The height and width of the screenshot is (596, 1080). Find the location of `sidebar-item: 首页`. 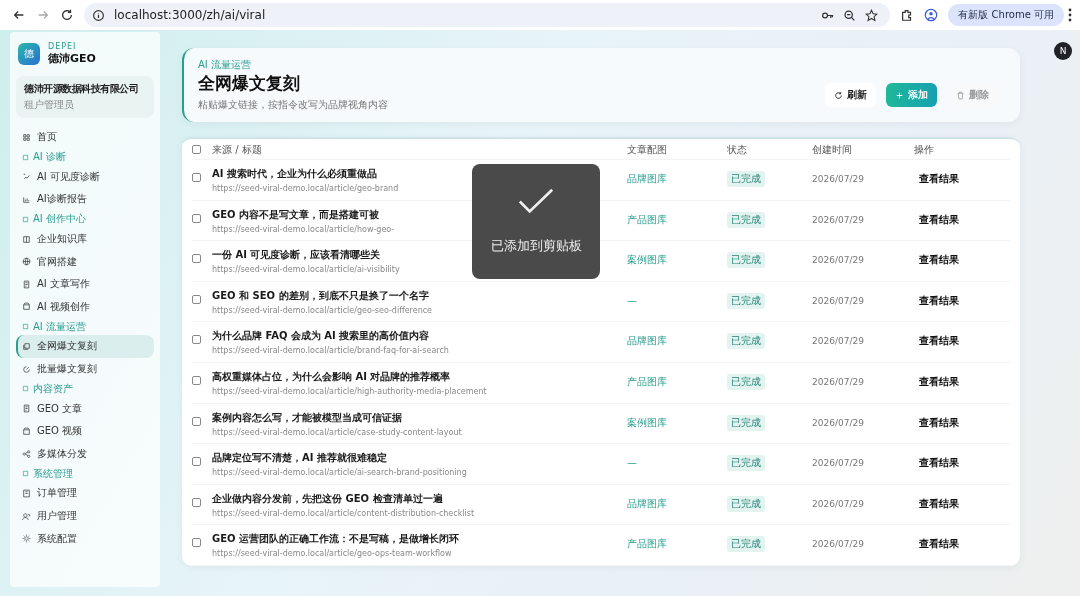

sidebar-item: 首页 is located at coordinates (85, 137).